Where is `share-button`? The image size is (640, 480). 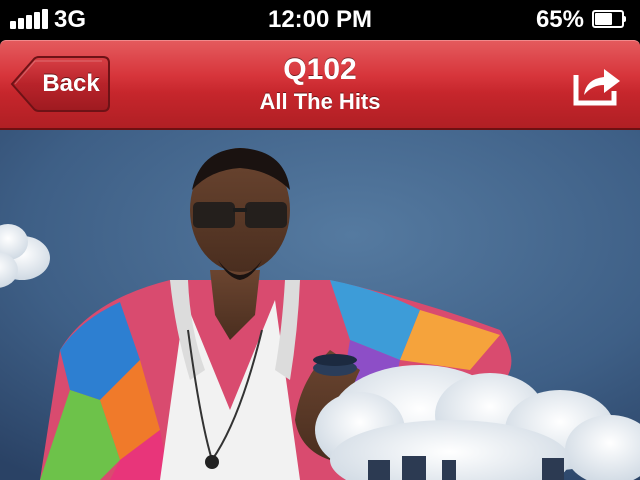 share-button is located at coordinates (599, 84).